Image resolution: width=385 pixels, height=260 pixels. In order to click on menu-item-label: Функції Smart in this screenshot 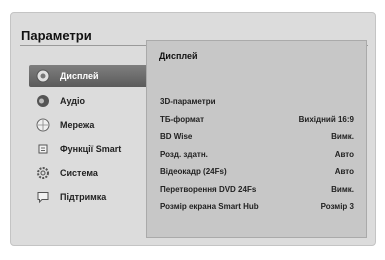, I will do `click(91, 149)`.